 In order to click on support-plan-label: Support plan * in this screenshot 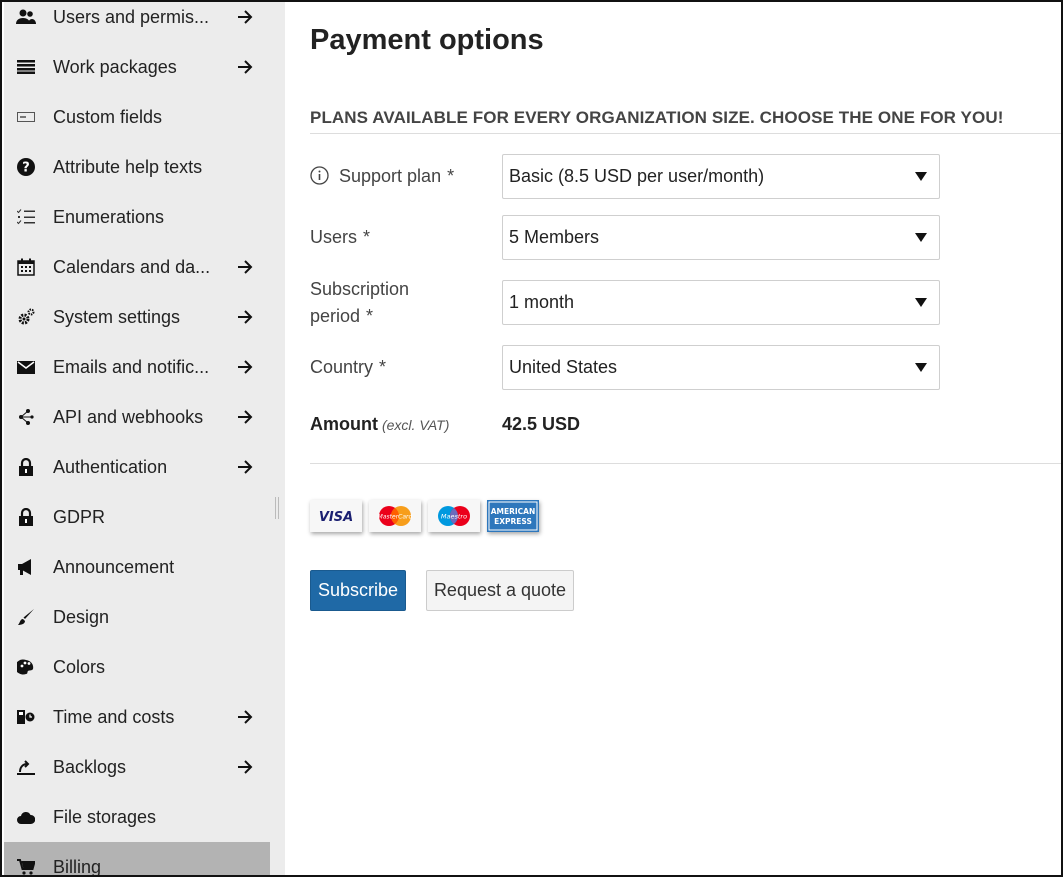, I will do `click(382, 178)`.